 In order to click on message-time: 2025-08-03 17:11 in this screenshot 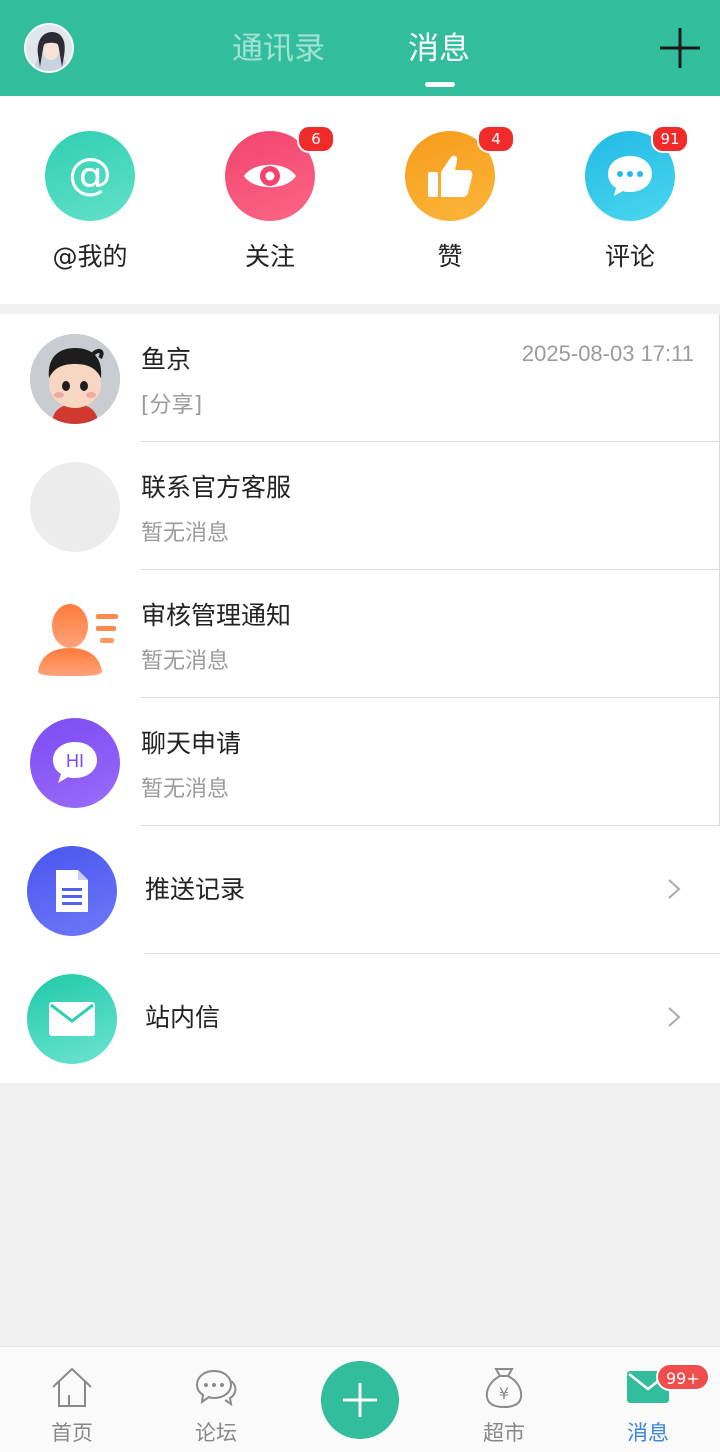, I will do `click(607, 353)`.